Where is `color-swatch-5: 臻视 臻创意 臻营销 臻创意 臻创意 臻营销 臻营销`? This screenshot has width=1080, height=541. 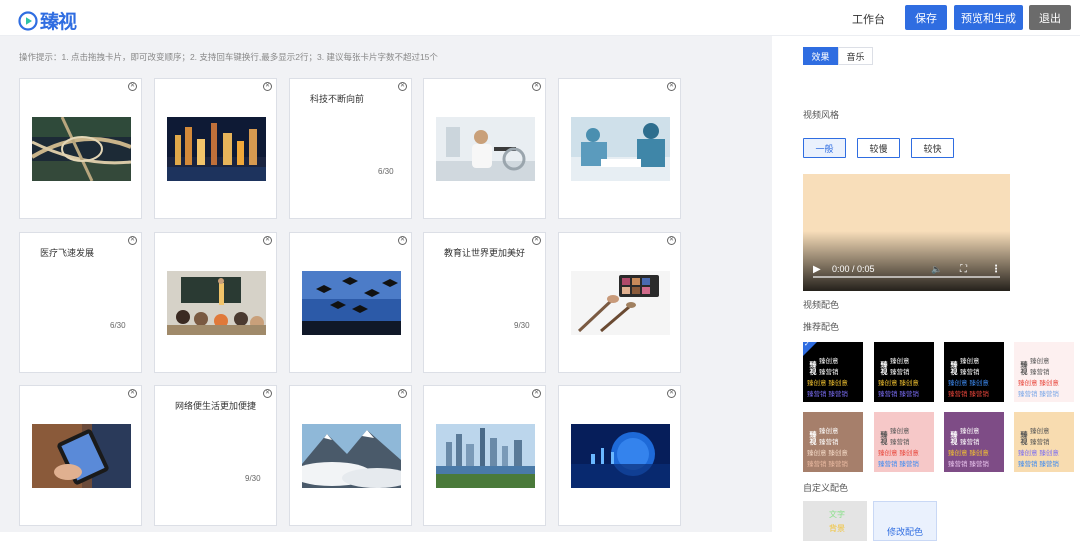 color-swatch-5: 臻视 臻创意 臻营销 臻创意 臻创意 臻营销 臻营销 is located at coordinates (833, 442).